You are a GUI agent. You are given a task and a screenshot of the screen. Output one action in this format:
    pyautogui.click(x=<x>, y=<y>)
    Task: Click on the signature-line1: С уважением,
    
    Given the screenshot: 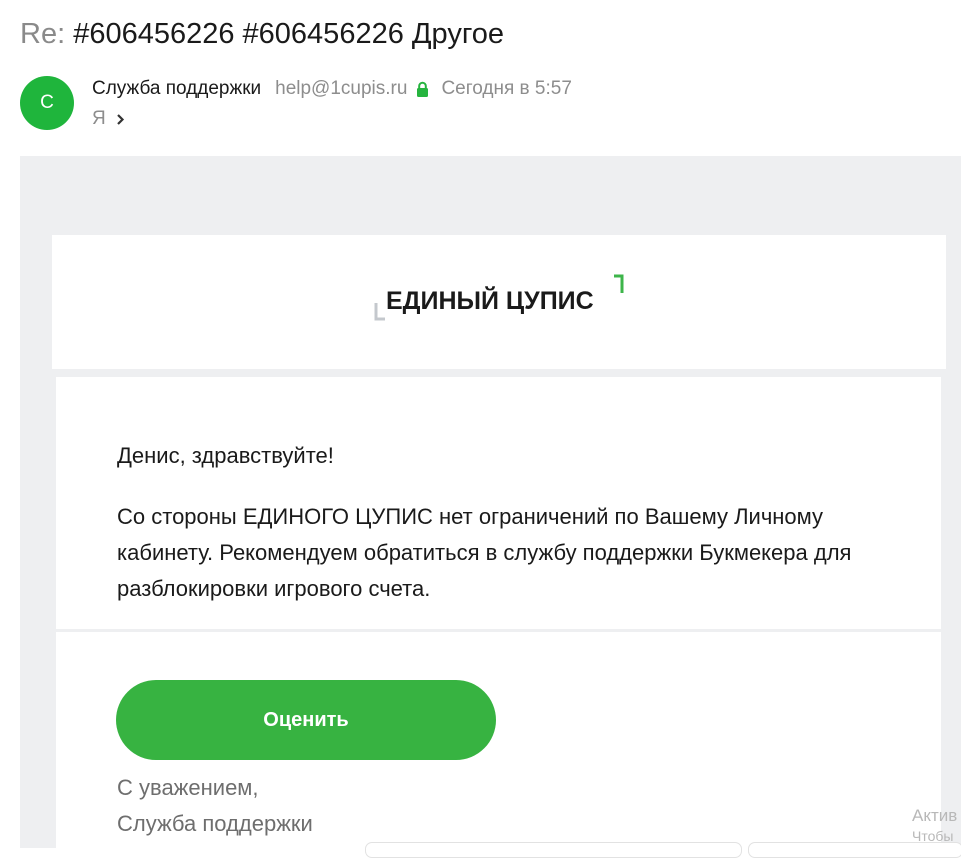 What is the action you would take?
    pyautogui.click(x=188, y=787)
    